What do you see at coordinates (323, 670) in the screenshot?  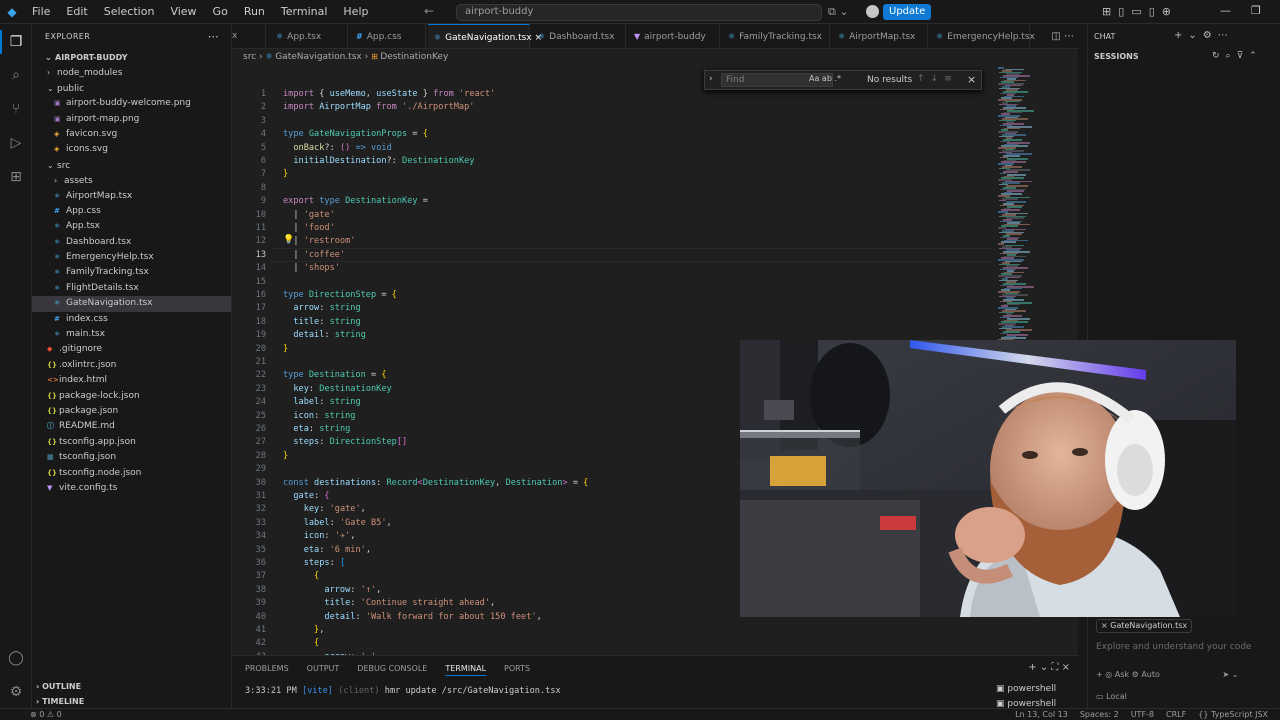 I see `tab-output: OUTPUT` at bounding box center [323, 670].